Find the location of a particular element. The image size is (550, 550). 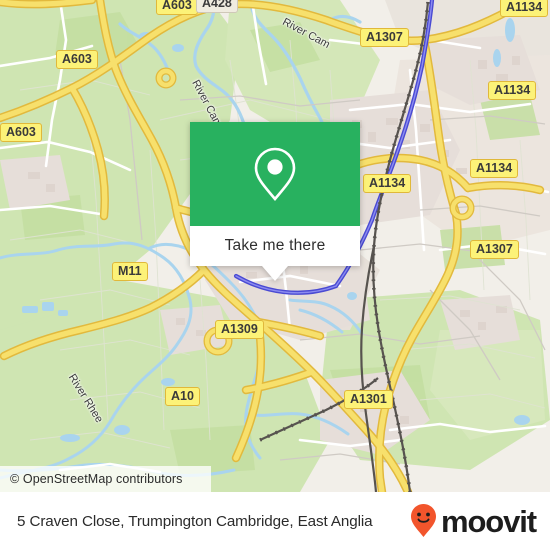

take-me-there-button: Take me there is located at coordinates (275, 246).